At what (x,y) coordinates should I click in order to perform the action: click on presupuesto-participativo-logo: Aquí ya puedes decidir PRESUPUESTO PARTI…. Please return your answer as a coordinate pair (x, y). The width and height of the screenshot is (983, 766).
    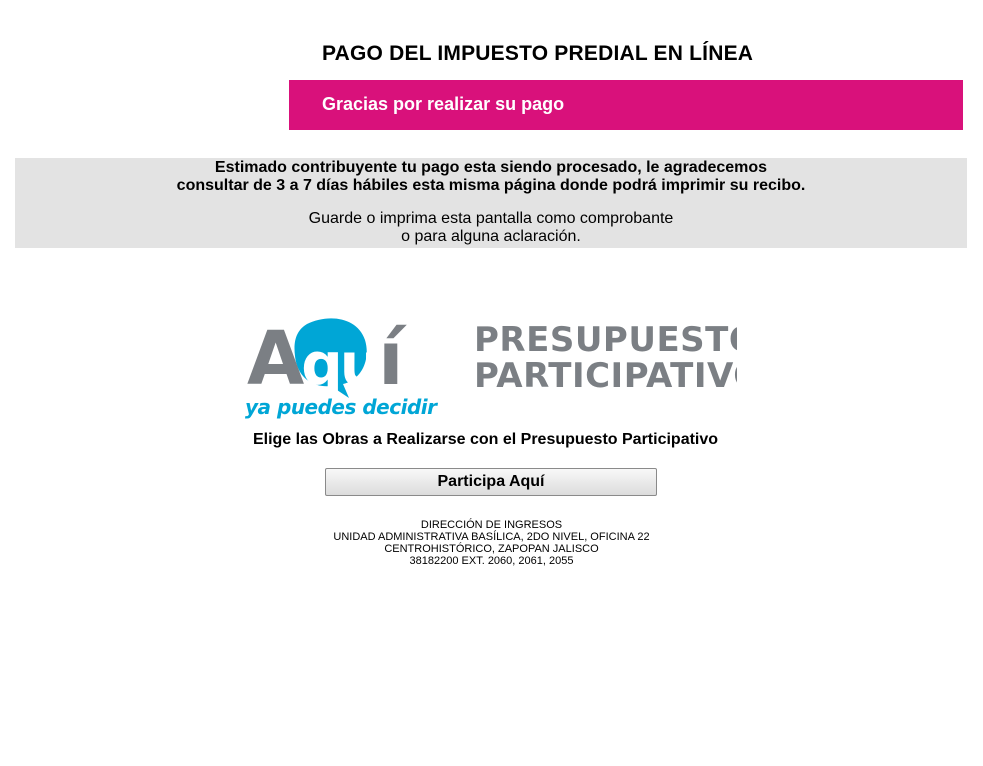
    Looking at the image, I should click on (503, 365).